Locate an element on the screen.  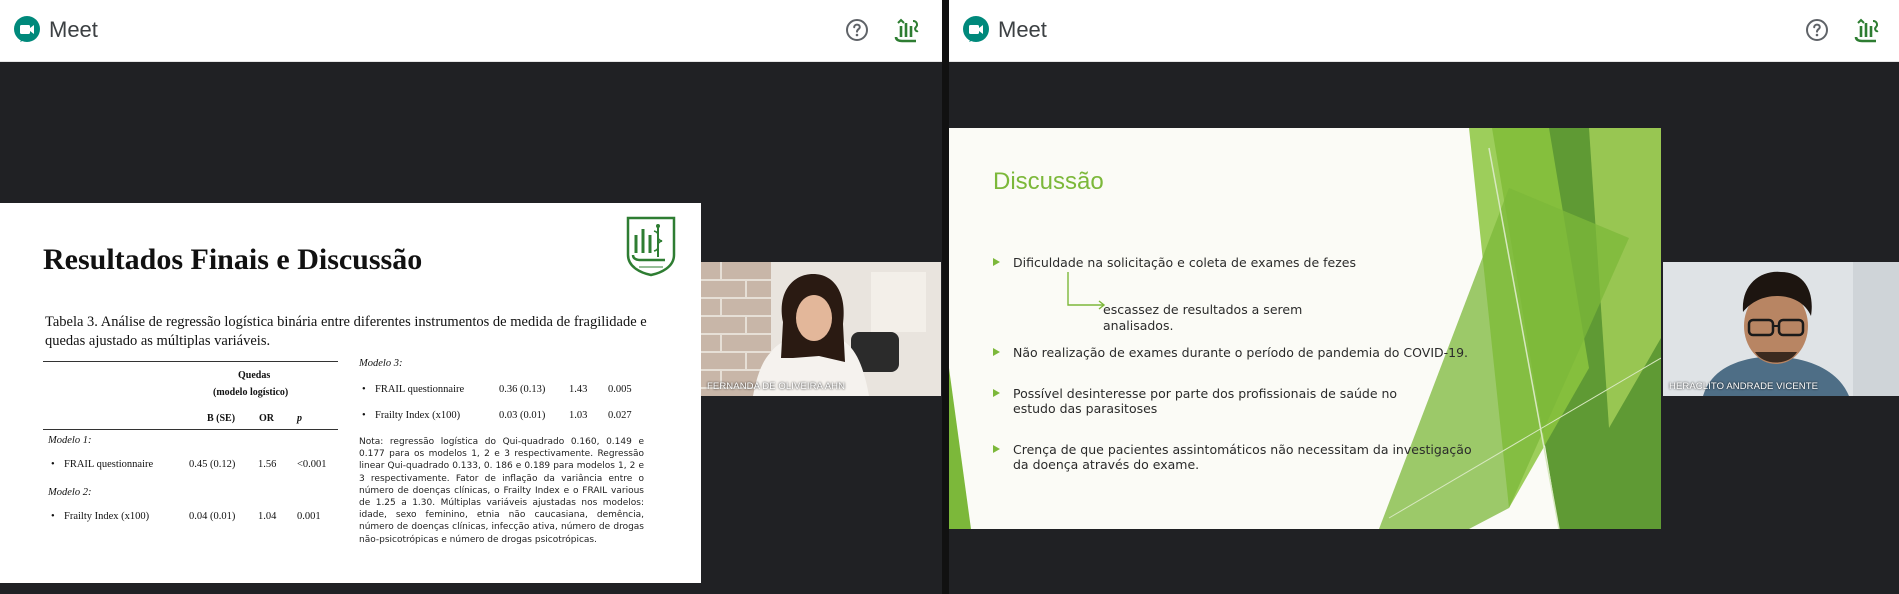
col-header-b-se: B (SE) is located at coordinates (221, 418).